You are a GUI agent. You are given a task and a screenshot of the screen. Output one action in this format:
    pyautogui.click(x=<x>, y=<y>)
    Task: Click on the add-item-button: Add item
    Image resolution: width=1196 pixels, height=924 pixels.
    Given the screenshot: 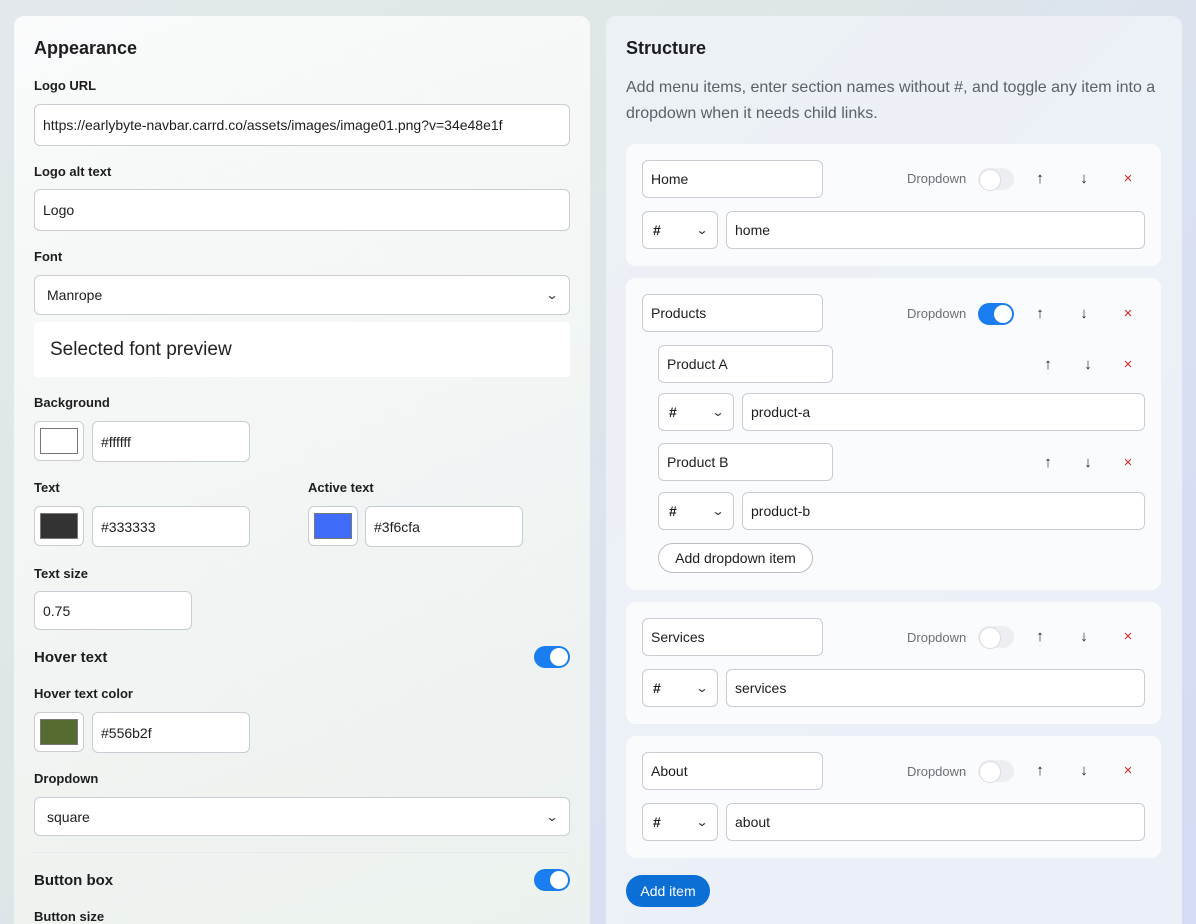 What is the action you would take?
    pyautogui.click(x=668, y=891)
    